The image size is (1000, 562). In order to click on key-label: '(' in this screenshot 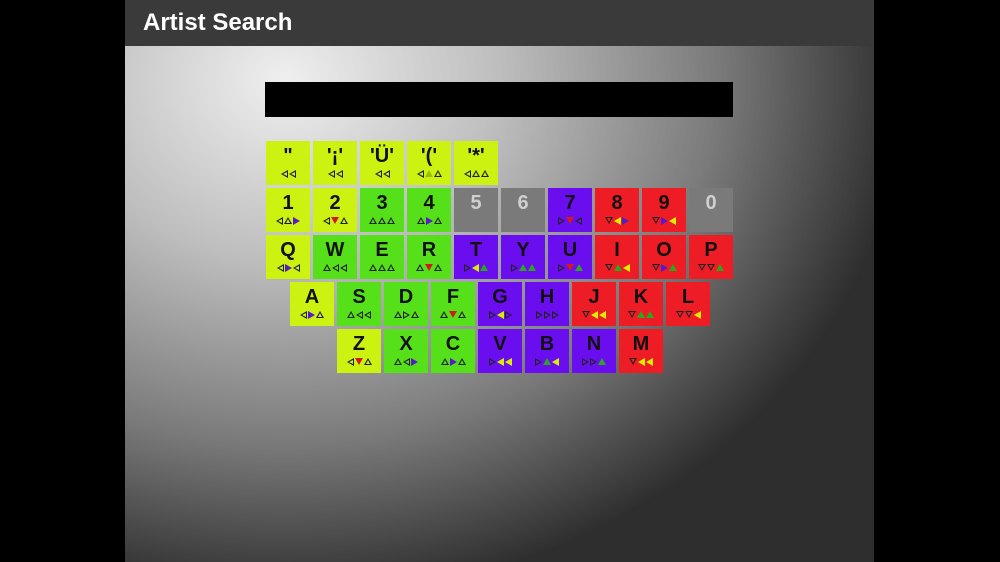, I will do `click(429, 156)`.